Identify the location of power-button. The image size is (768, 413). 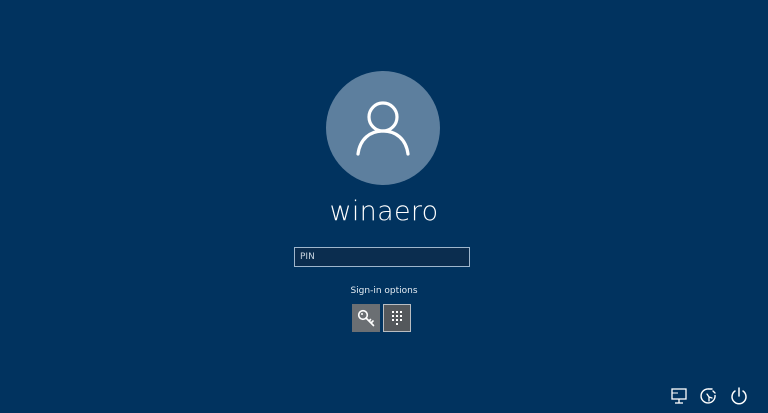
(739, 396).